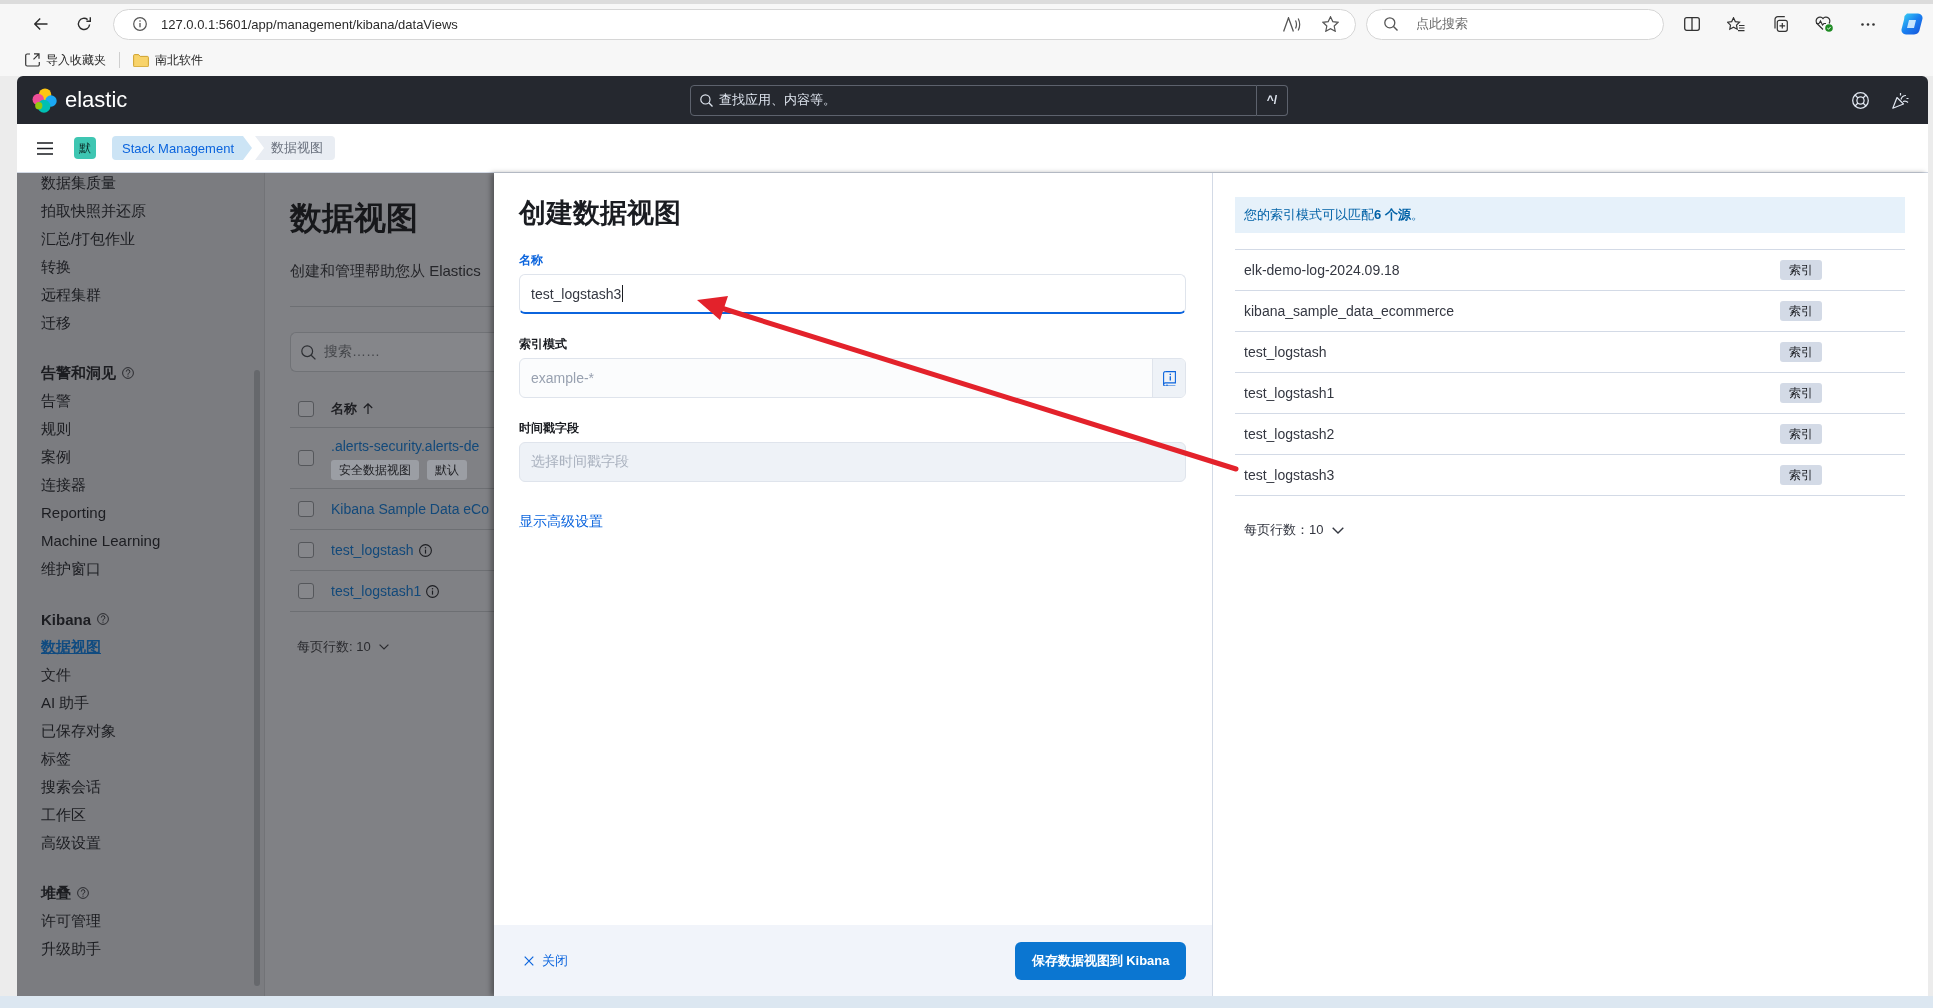 The image size is (1933, 1008). What do you see at coordinates (182, 148) in the screenshot?
I see `breadcrumb: Stack Management` at bounding box center [182, 148].